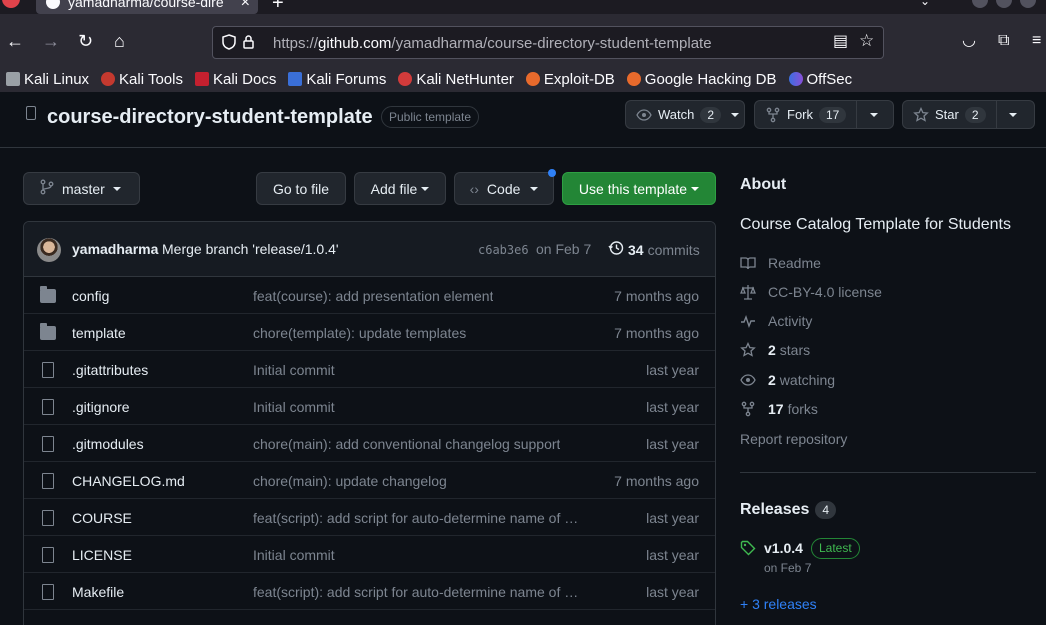  I want to click on file-commit-message: chore(template): update templates, so click(359, 333).